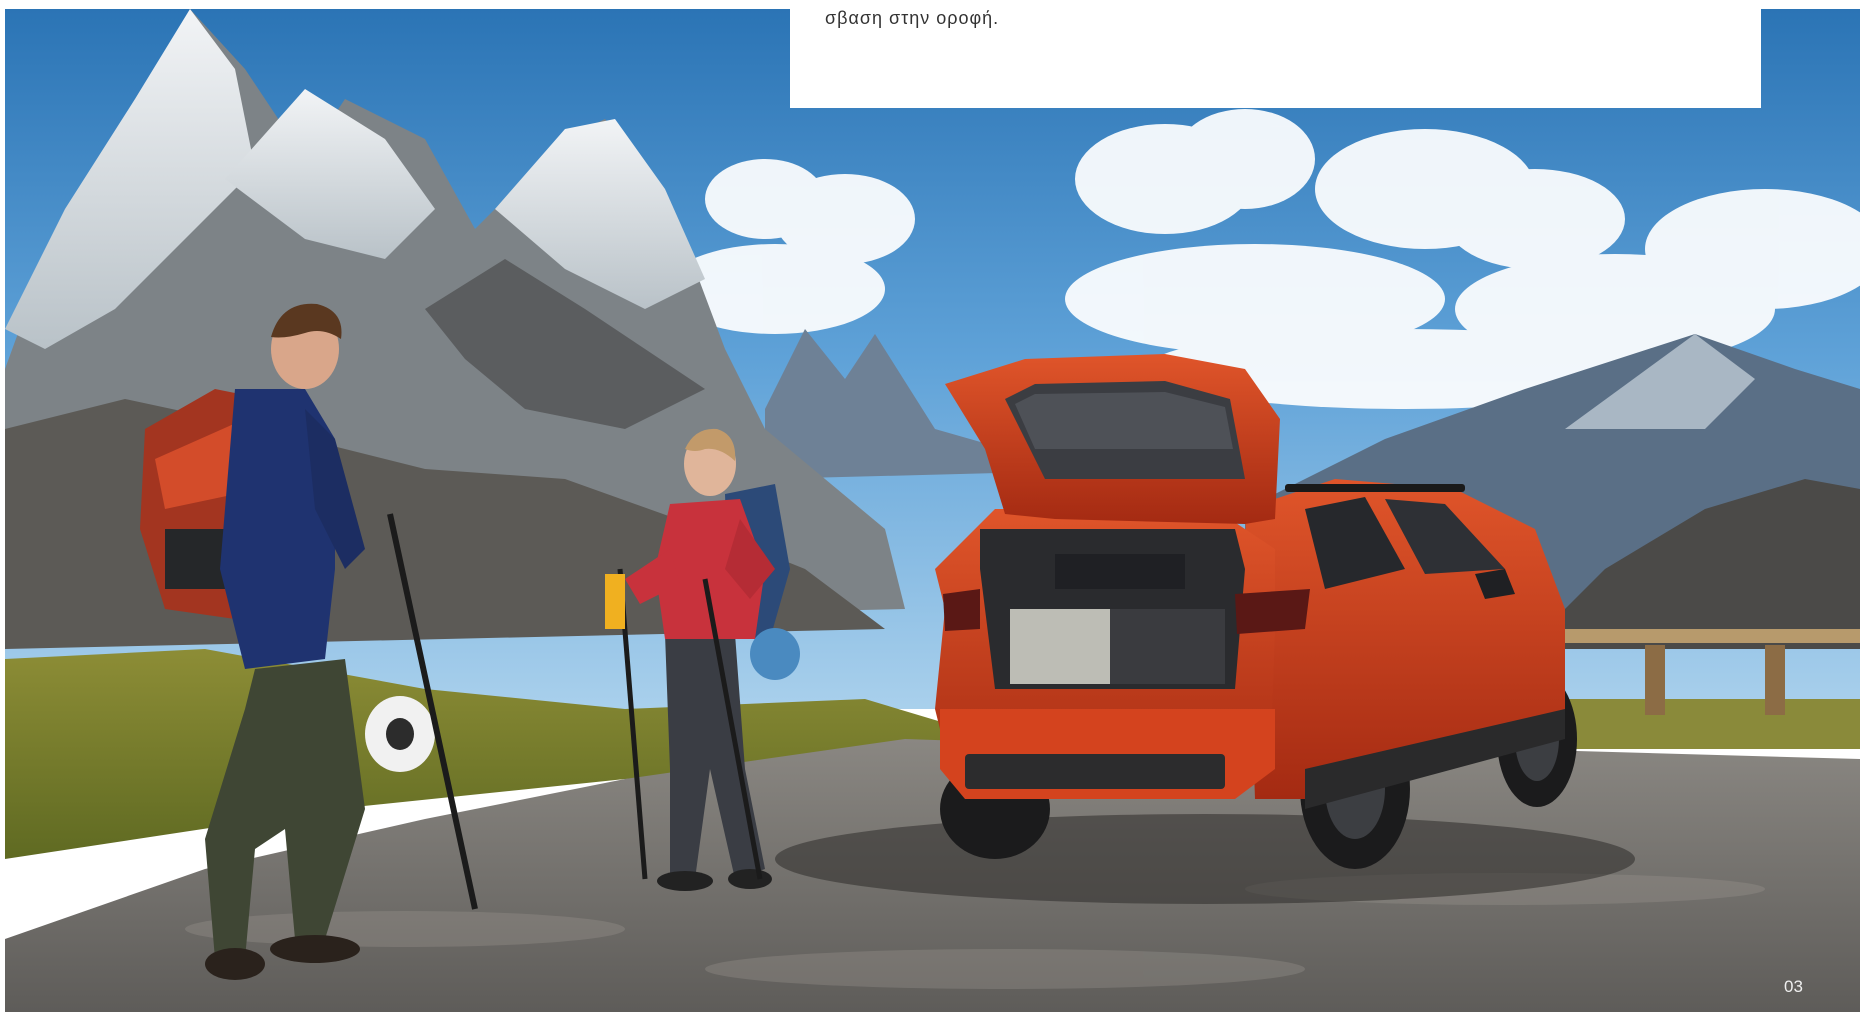  What do you see at coordinates (1060, 646) in the screenshot?
I see `cargo-box` at bounding box center [1060, 646].